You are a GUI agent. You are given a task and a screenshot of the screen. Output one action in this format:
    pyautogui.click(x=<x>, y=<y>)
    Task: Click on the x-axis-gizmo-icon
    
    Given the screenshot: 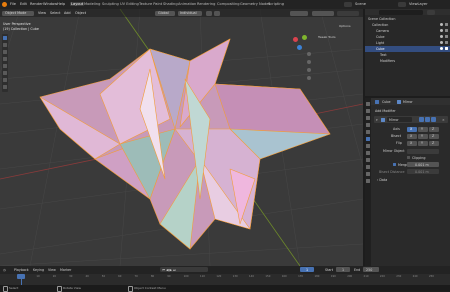 What is the action you would take?
    pyautogui.click(x=295, y=39)
    